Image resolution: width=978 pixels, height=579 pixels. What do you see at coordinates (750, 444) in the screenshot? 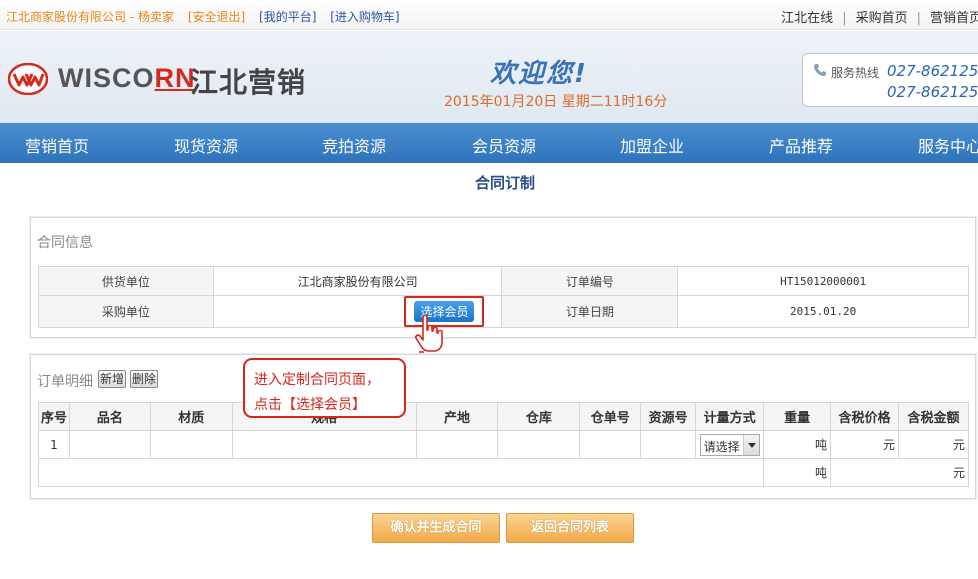
I see `chevron-down-icon` at bounding box center [750, 444].